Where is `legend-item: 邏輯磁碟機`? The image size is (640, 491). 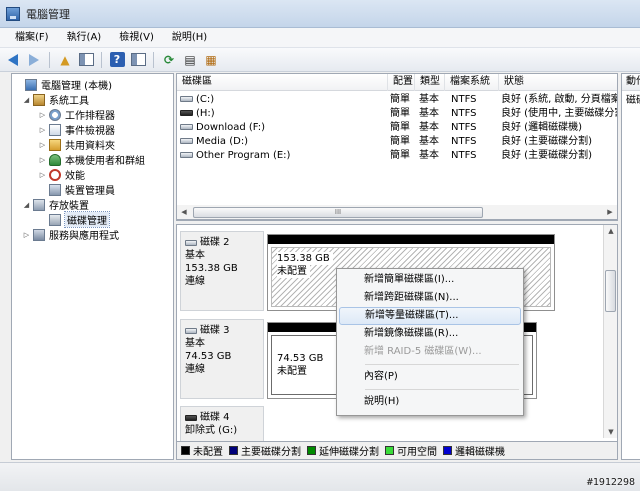 legend-item: 邏輯磁碟機 is located at coordinates (474, 450).